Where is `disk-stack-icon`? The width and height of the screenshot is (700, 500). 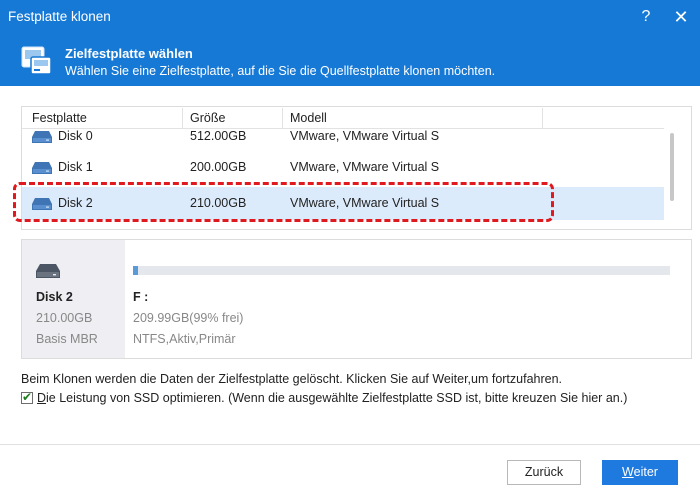
disk-stack-icon is located at coordinates (36, 60).